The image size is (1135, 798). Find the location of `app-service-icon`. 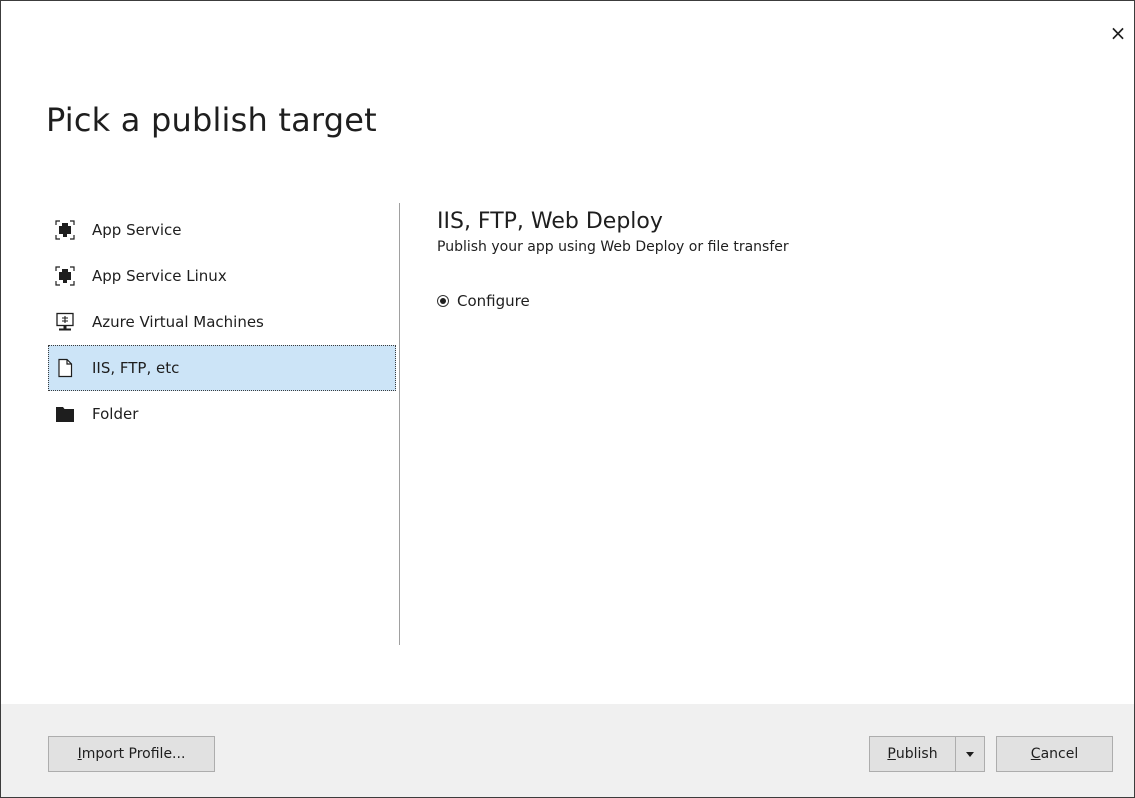

app-service-icon is located at coordinates (65, 230).